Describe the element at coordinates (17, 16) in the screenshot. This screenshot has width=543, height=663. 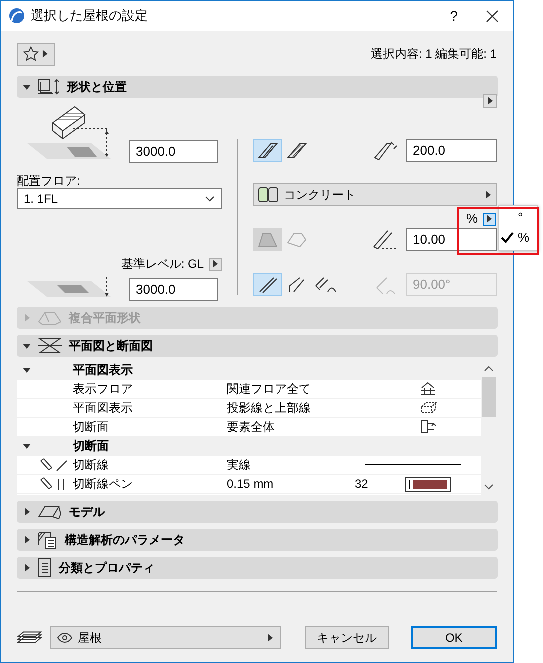
I see `app-logo-icon` at that location.